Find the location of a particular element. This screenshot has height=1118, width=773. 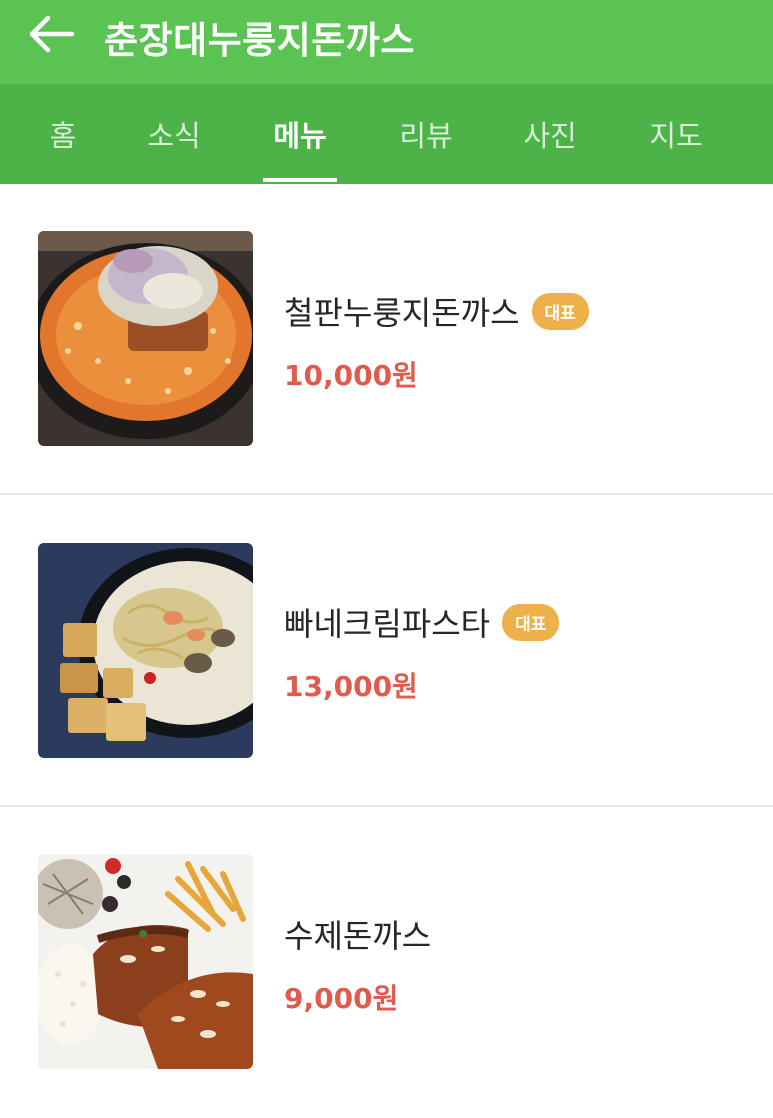

tab-bar: 홈 소식 메뉴 리뷰 사진 지도 is located at coordinates (386, 134).